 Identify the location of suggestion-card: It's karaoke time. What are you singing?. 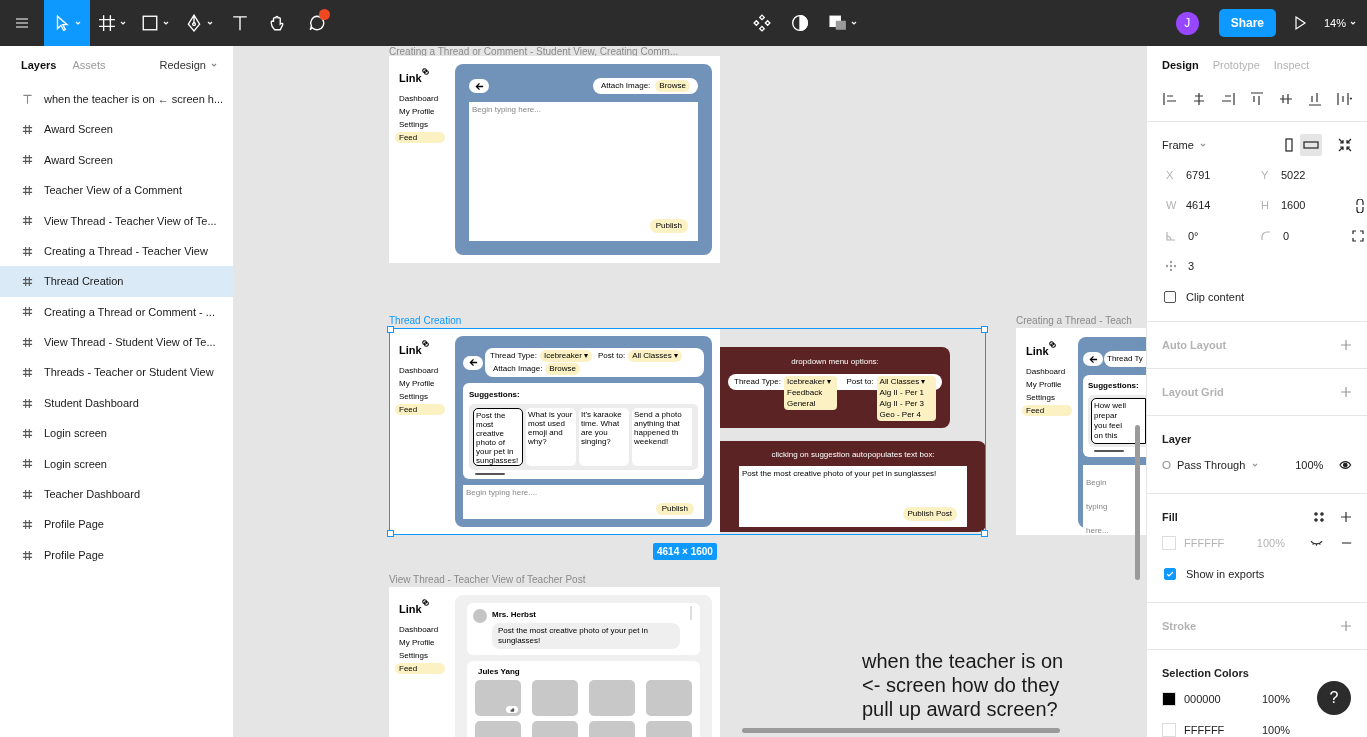
(604, 437).